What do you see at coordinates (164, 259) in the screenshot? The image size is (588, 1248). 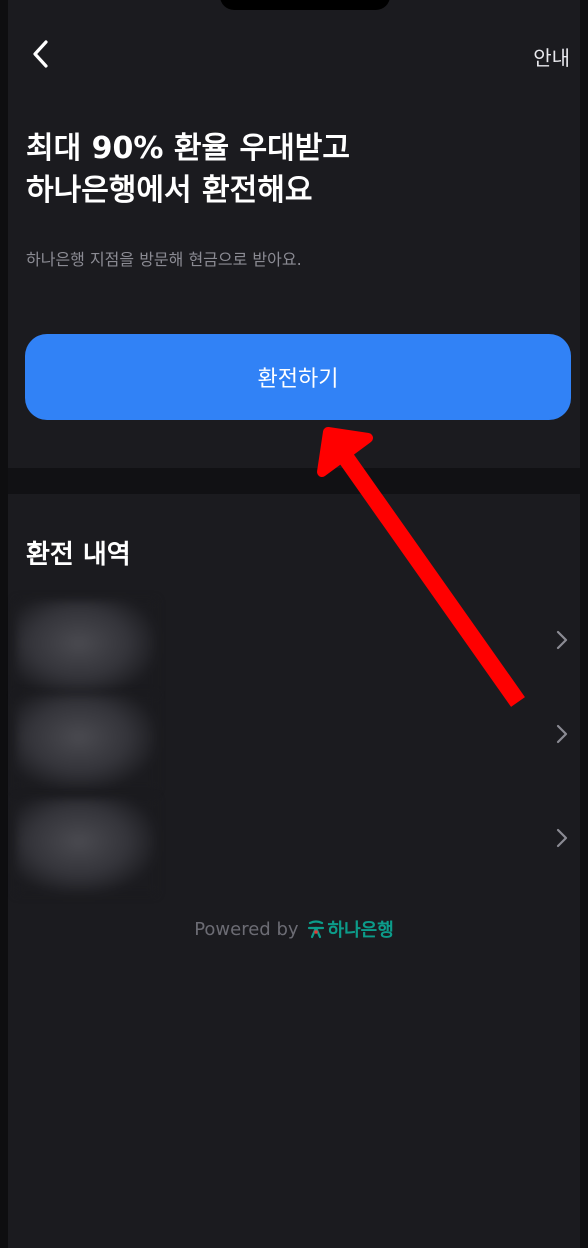 I see `page-subtitle: 하나은행 지점을 방문해 현금으로 받아요.` at bounding box center [164, 259].